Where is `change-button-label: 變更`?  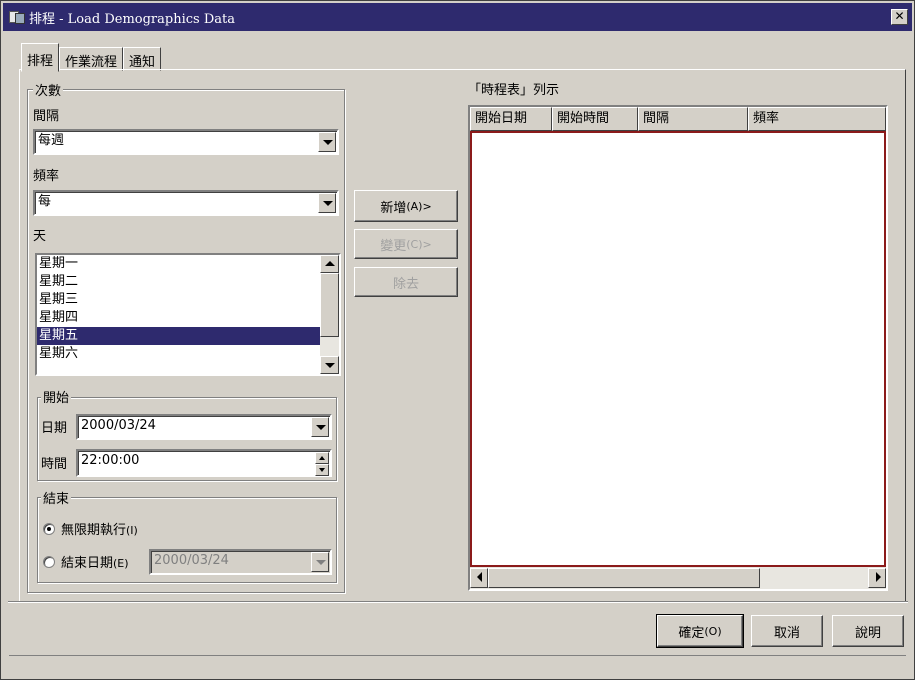
change-button-label: 變更 is located at coordinates (393, 246).